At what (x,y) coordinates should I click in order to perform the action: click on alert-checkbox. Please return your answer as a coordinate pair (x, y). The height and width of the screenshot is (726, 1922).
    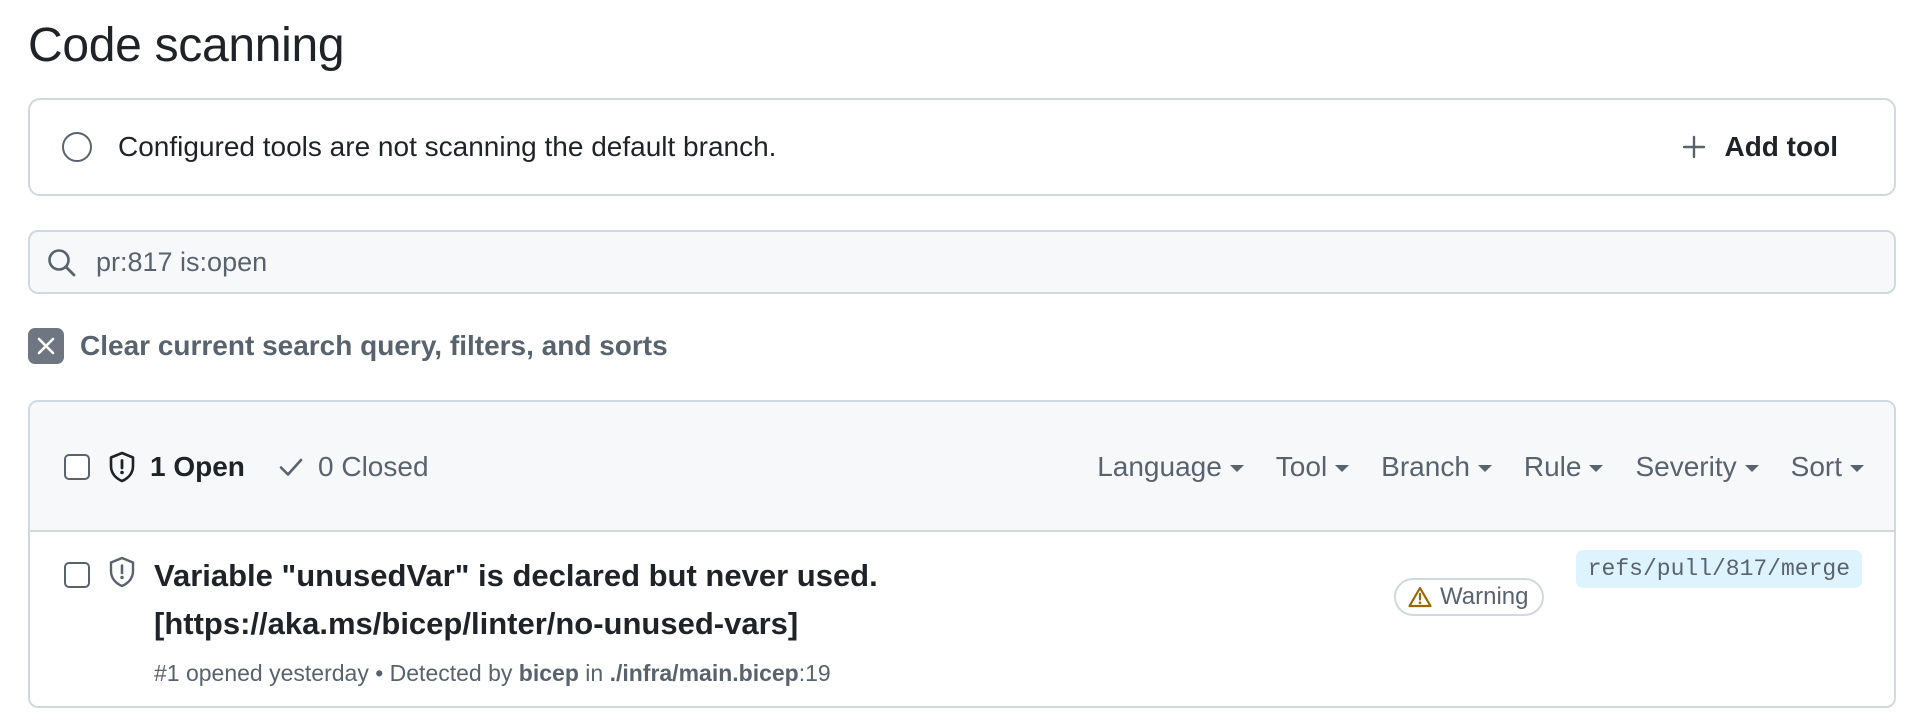
    Looking at the image, I should click on (77, 575).